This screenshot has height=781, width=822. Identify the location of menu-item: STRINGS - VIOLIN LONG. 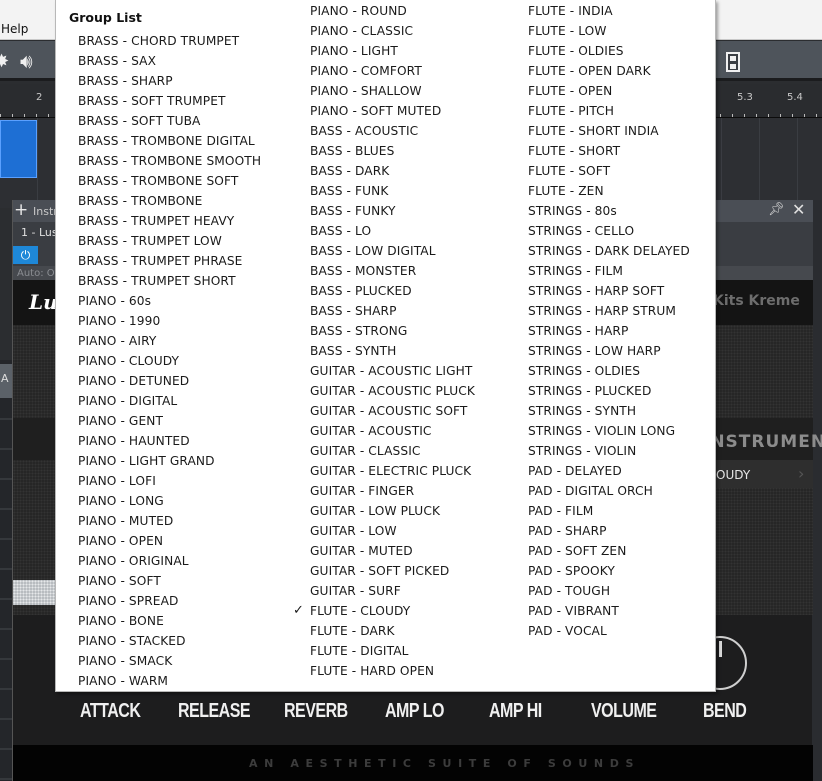
(609, 431).